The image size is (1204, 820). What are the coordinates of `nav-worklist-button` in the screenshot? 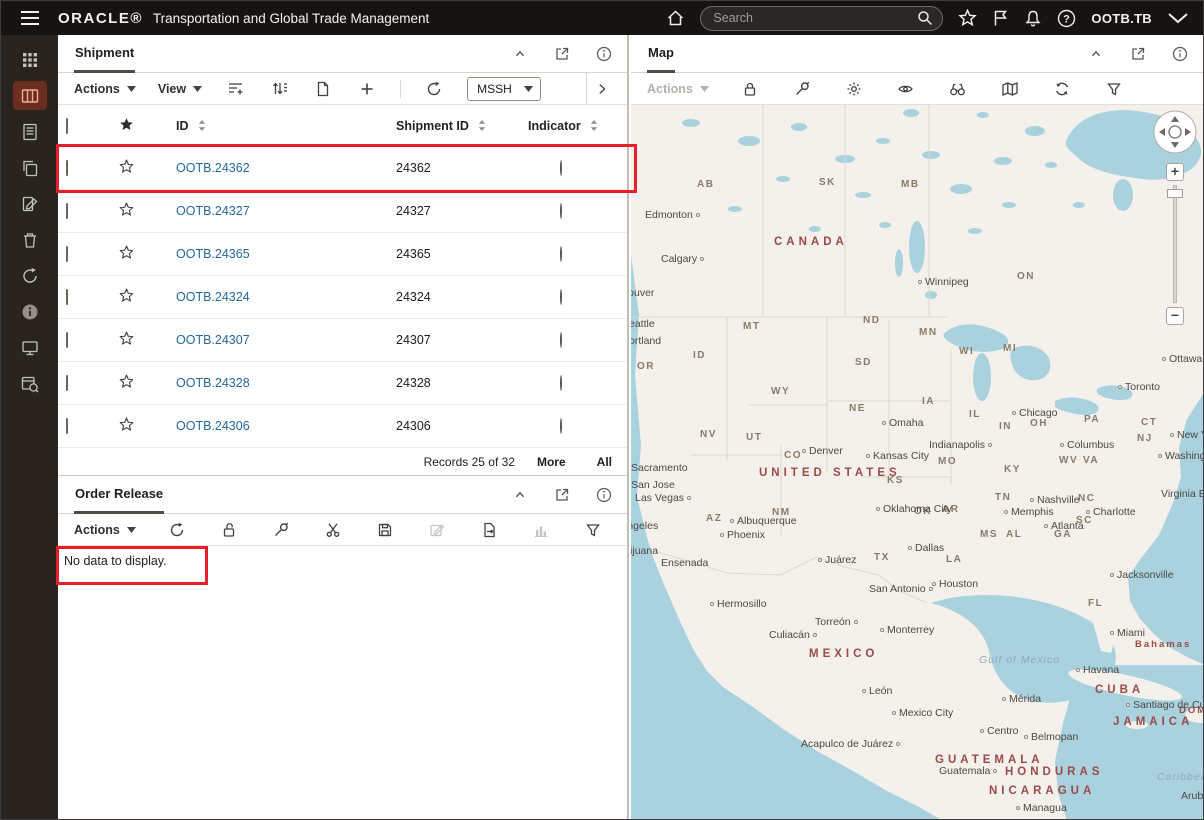 It's located at (30, 131).